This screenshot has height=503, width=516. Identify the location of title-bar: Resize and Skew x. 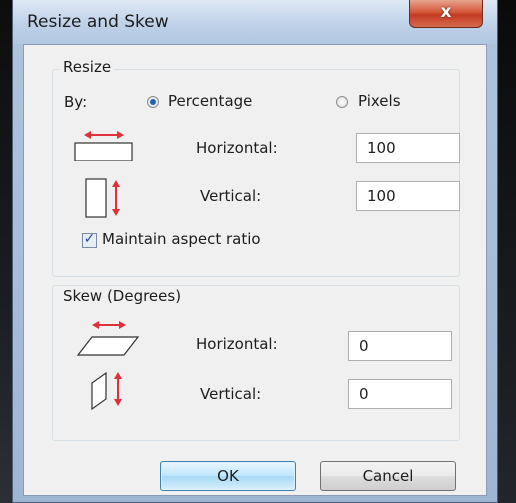
(255, 22).